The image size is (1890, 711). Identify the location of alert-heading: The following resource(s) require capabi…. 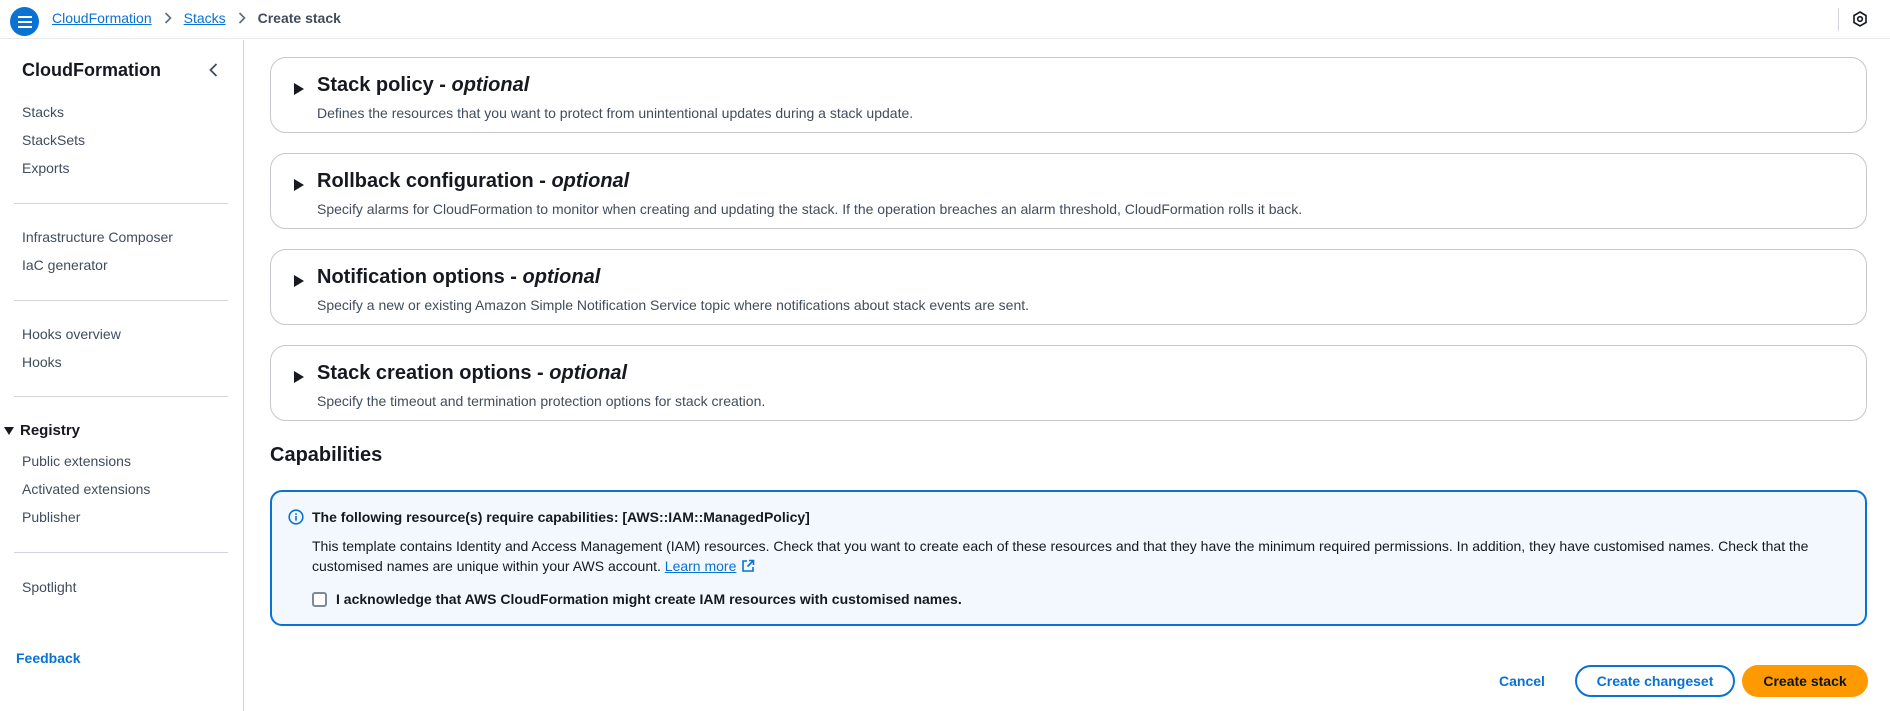
(561, 517).